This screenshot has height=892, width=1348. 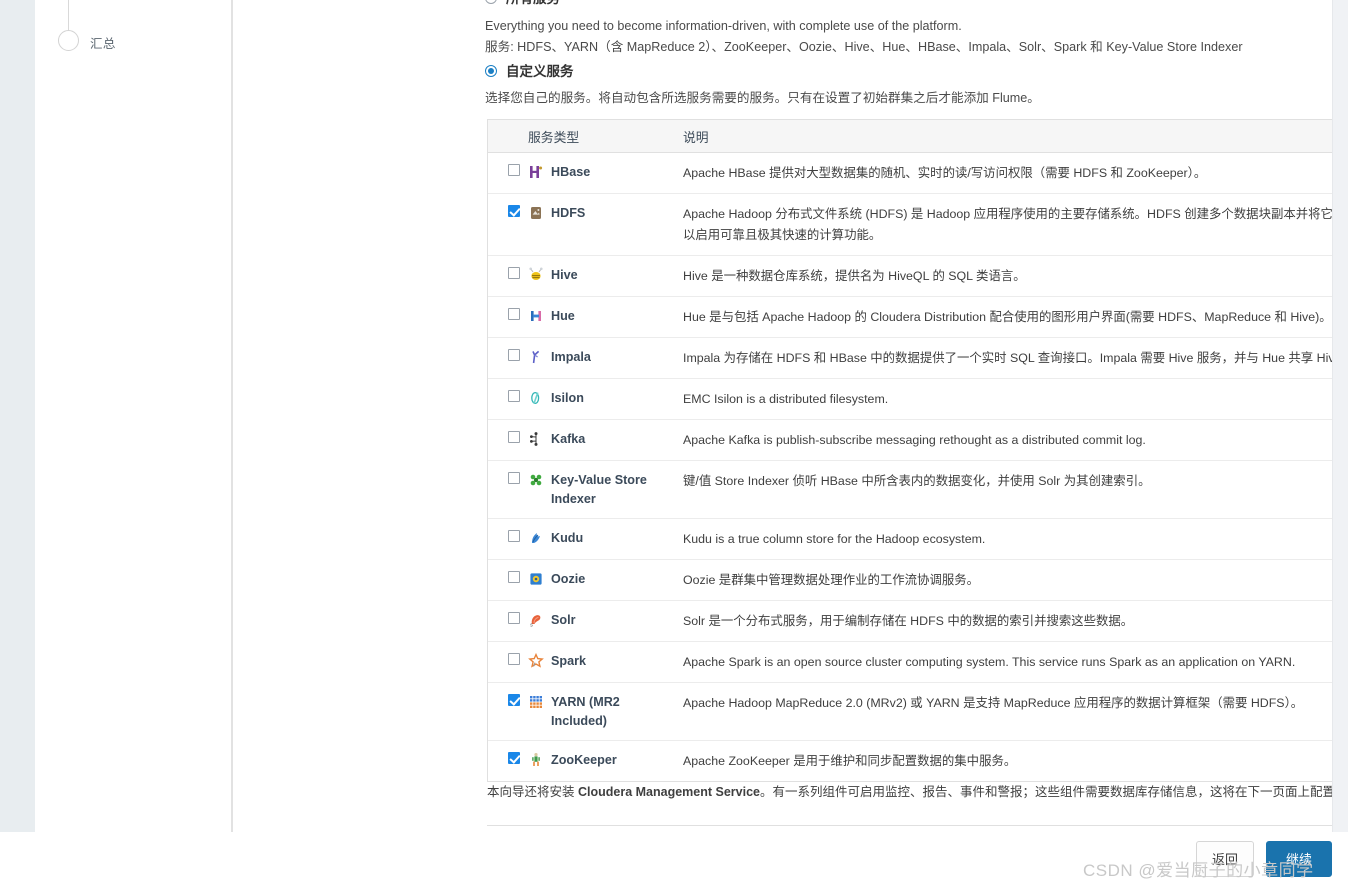 What do you see at coordinates (567, 538) in the screenshot?
I see `service-name: Kudu` at bounding box center [567, 538].